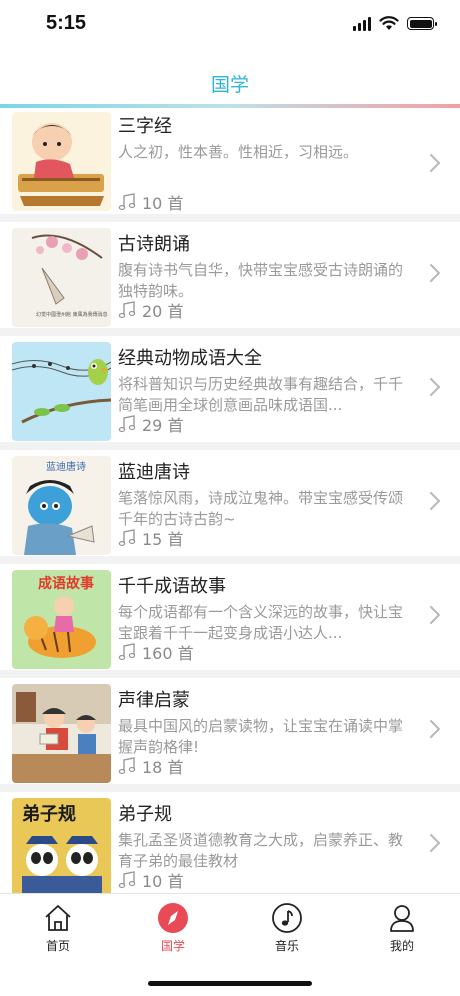 This screenshot has height=996, width=460. What do you see at coordinates (154, 472) in the screenshot?
I see `item-title: 蓝迪唐诗` at bounding box center [154, 472].